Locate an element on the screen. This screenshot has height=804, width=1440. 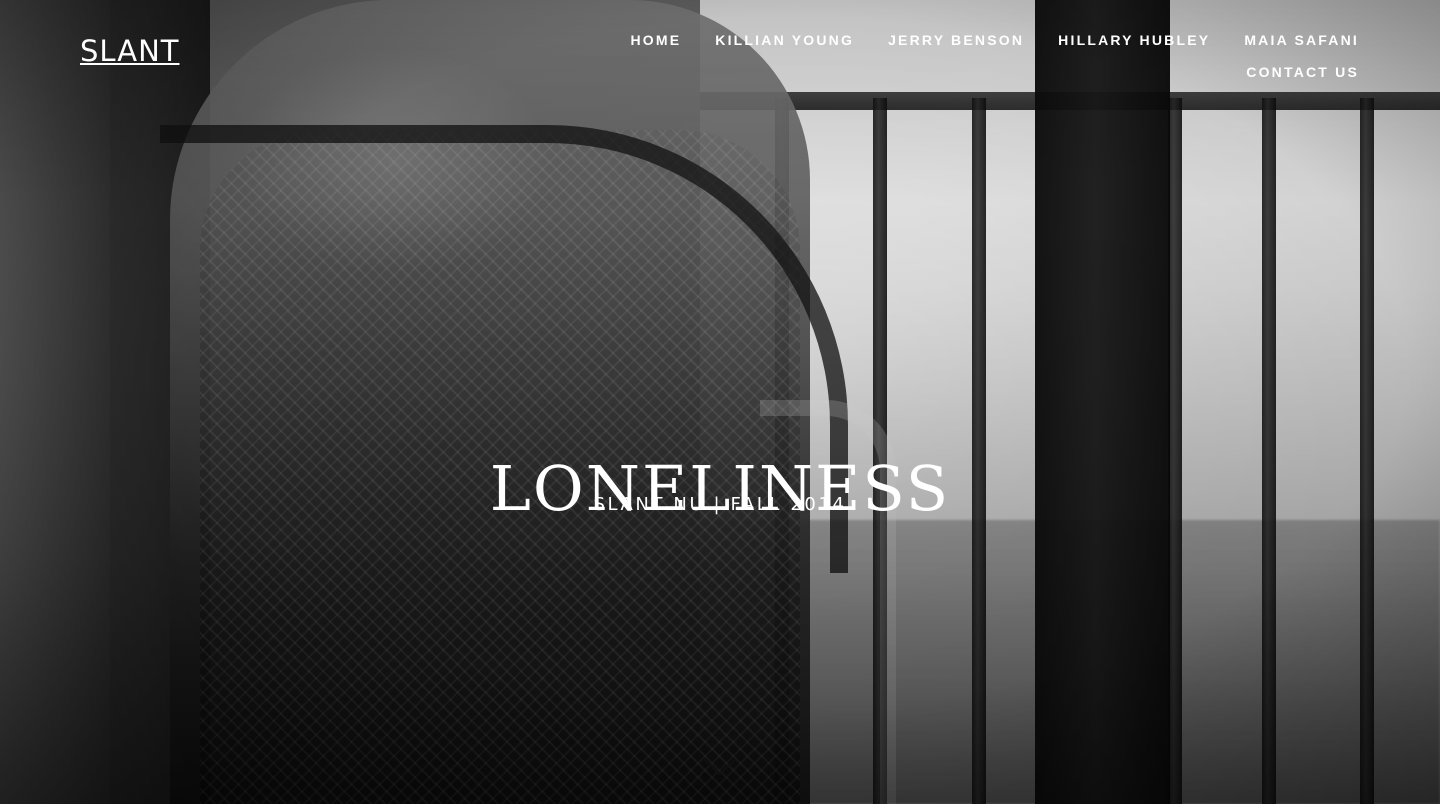
hero-subtitle: SLANT NU | FALL 2014 is located at coordinates (720, 504).